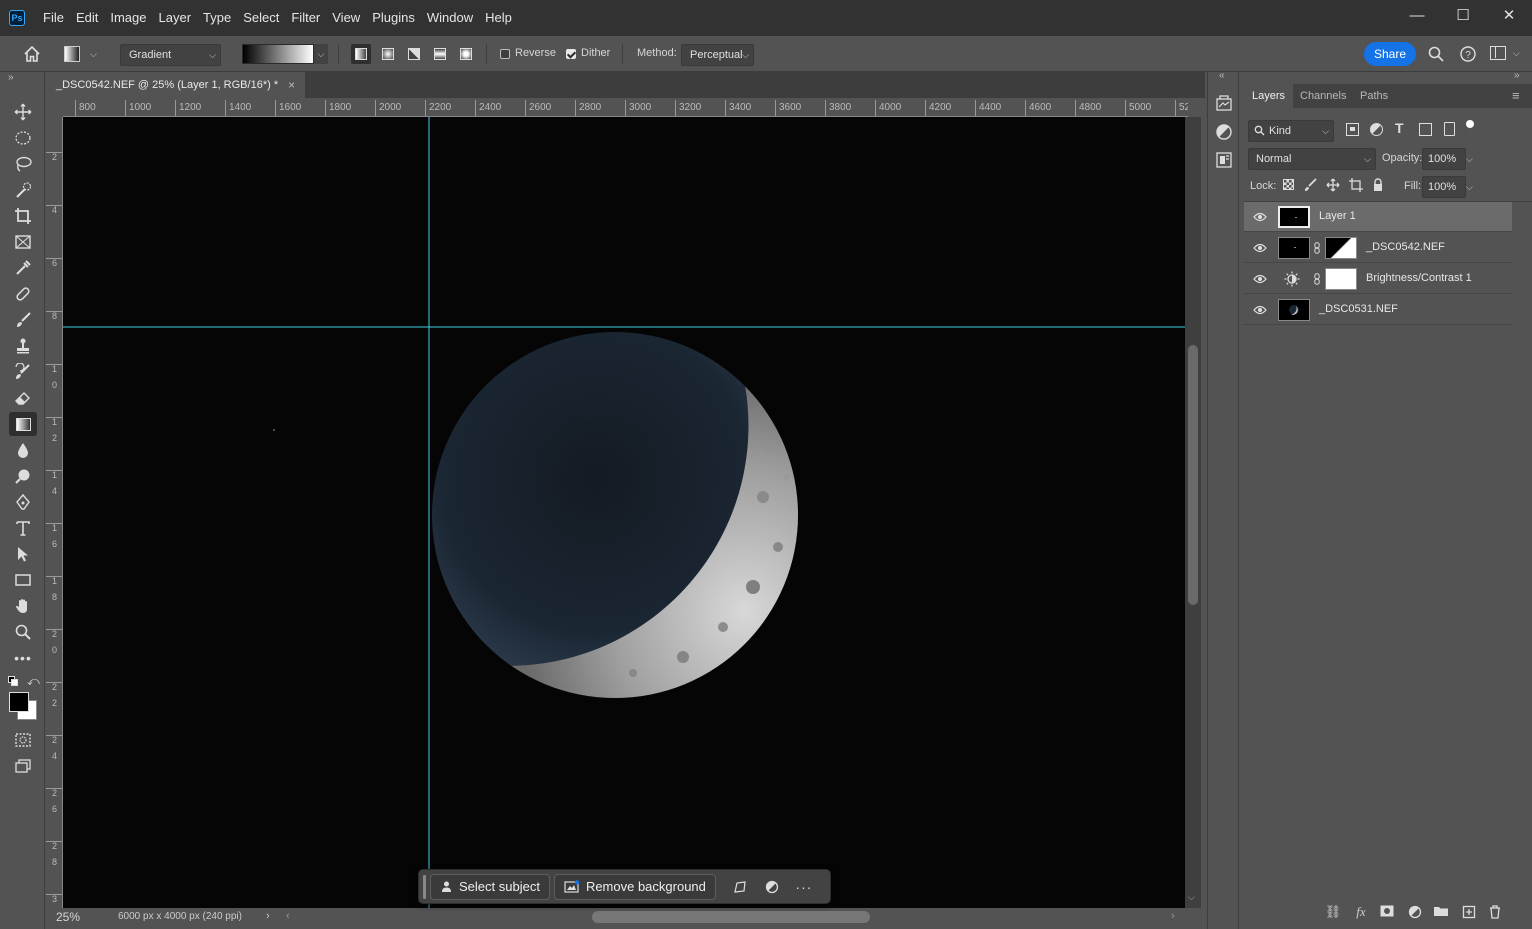 The width and height of the screenshot is (1532, 929). Describe the element at coordinates (505, 54) in the screenshot. I see `reverse-checkbox` at that location.